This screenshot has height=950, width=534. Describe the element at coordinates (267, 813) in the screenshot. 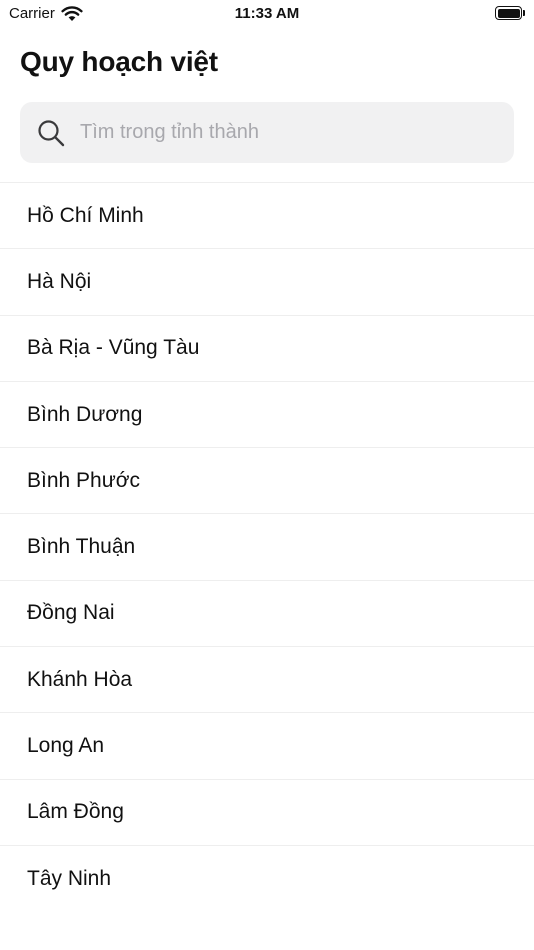

I see `list-item: Lâm Đồng` at that location.